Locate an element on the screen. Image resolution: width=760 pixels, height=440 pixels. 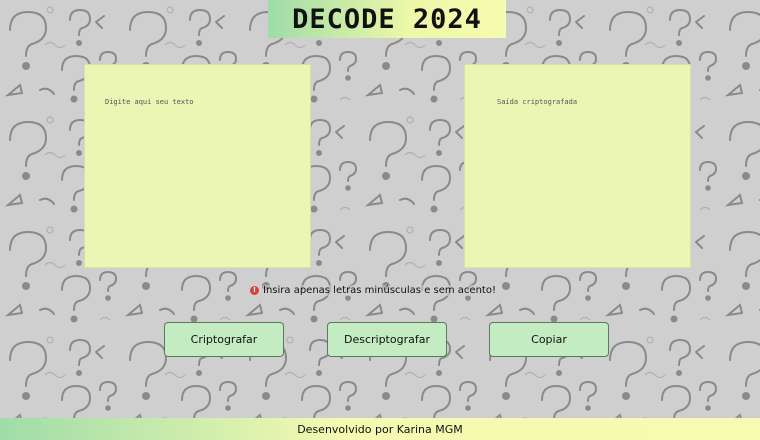
input-panel is located at coordinates (197, 166).